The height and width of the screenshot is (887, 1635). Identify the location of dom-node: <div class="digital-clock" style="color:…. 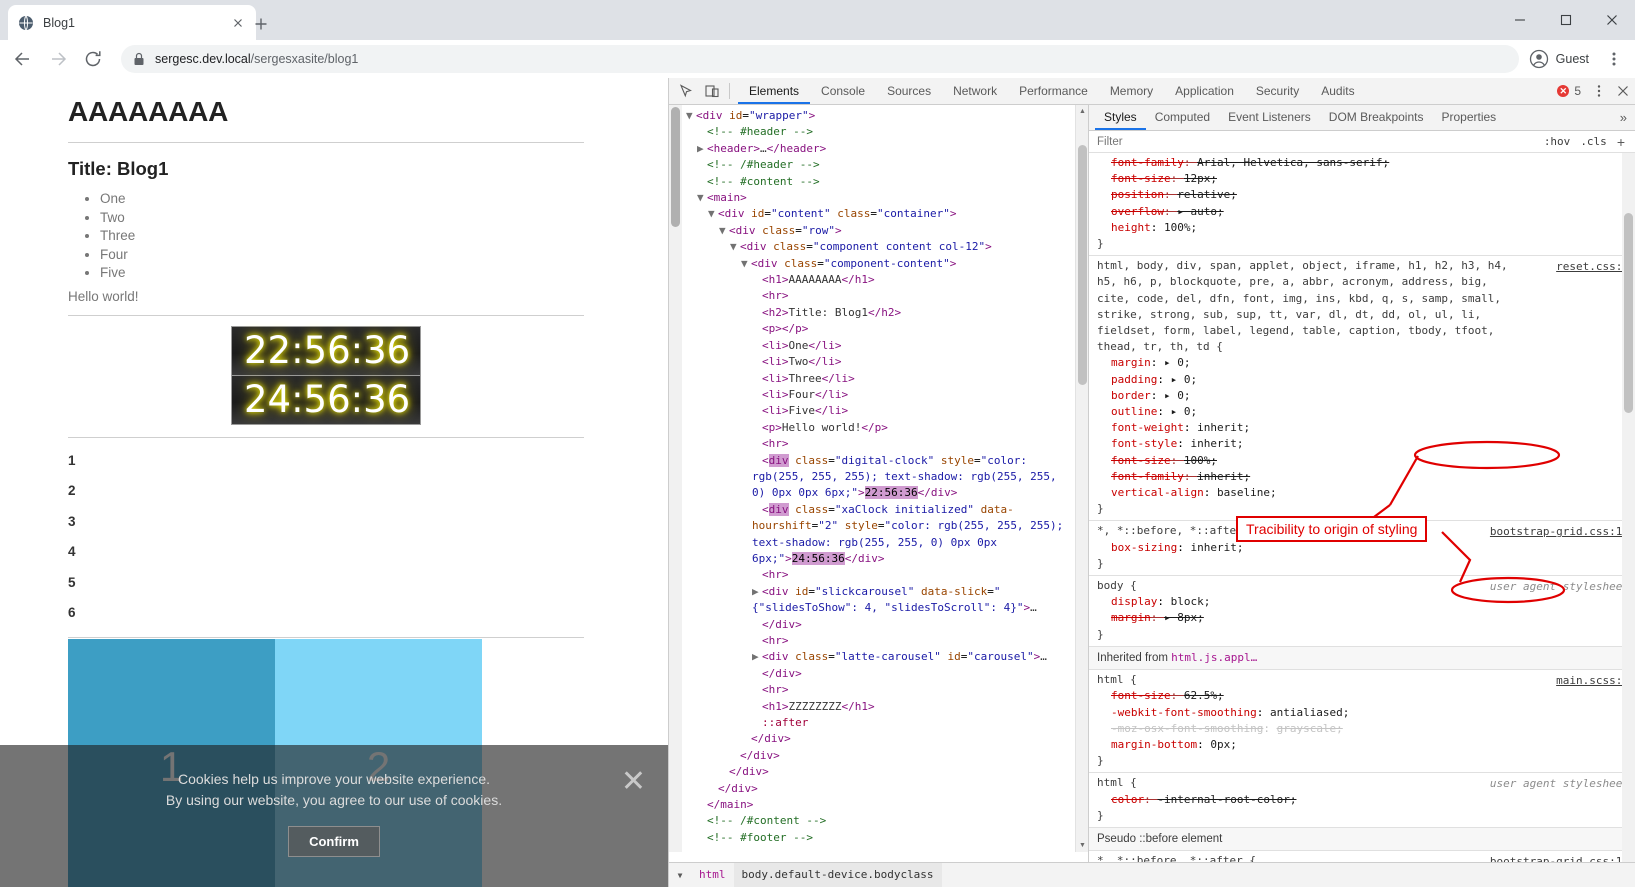
(878, 477).